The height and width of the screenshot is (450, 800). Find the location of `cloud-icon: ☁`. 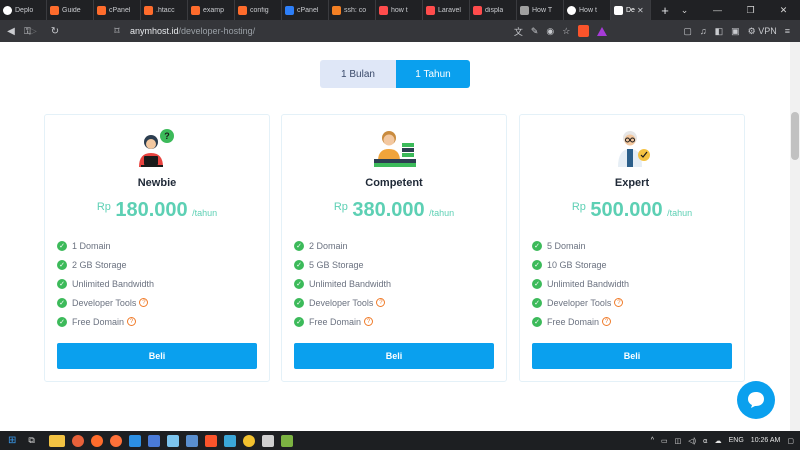

cloud-icon: ☁ is located at coordinates (718, 441).